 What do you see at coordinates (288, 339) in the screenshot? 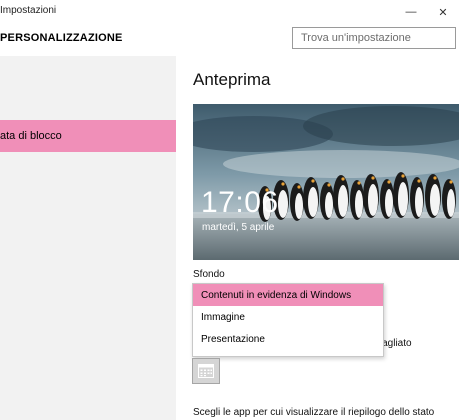
I see `dropdown-option-slideshow: Presentazione` at bounding box center [288, 339].